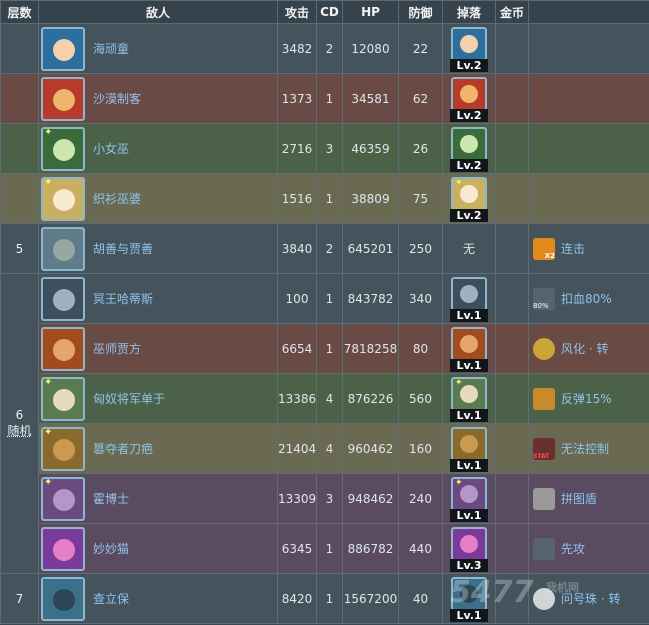  Describe the element at coordinates (370, 498) in the screenshot. I see `hp-cell: 948462` at that location.